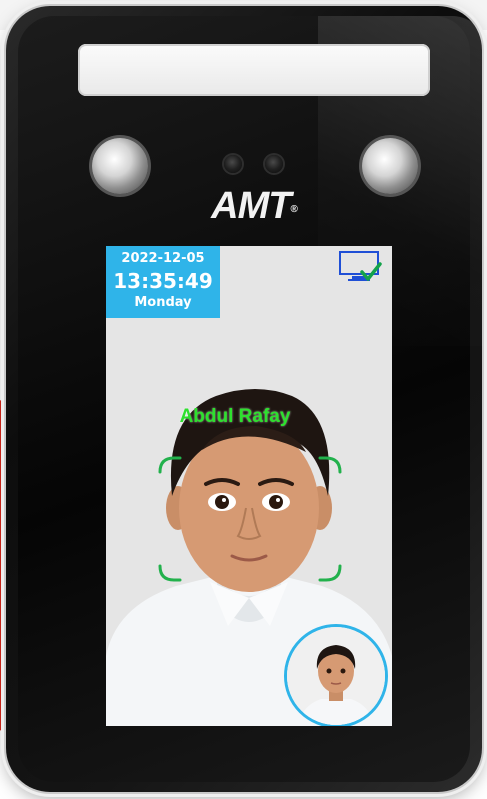 This screenshot has height=799, width=487. I want to click on recognized-name-label: Abdul Rafay, so click(235, 416).